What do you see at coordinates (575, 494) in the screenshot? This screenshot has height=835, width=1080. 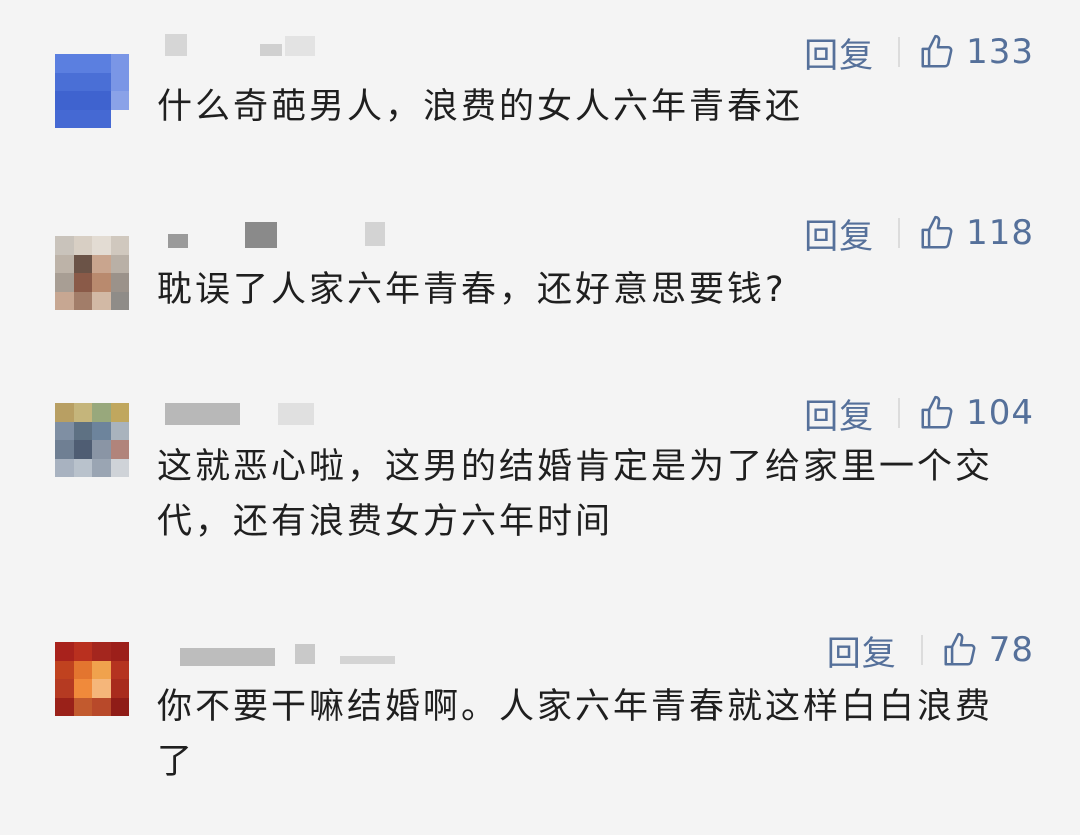 I see `comment-text: 这就恶心啦，这男的结婚肯定是为了给家里一个交代，还有浪费女方六年时间` at bounding box center [575, 494].